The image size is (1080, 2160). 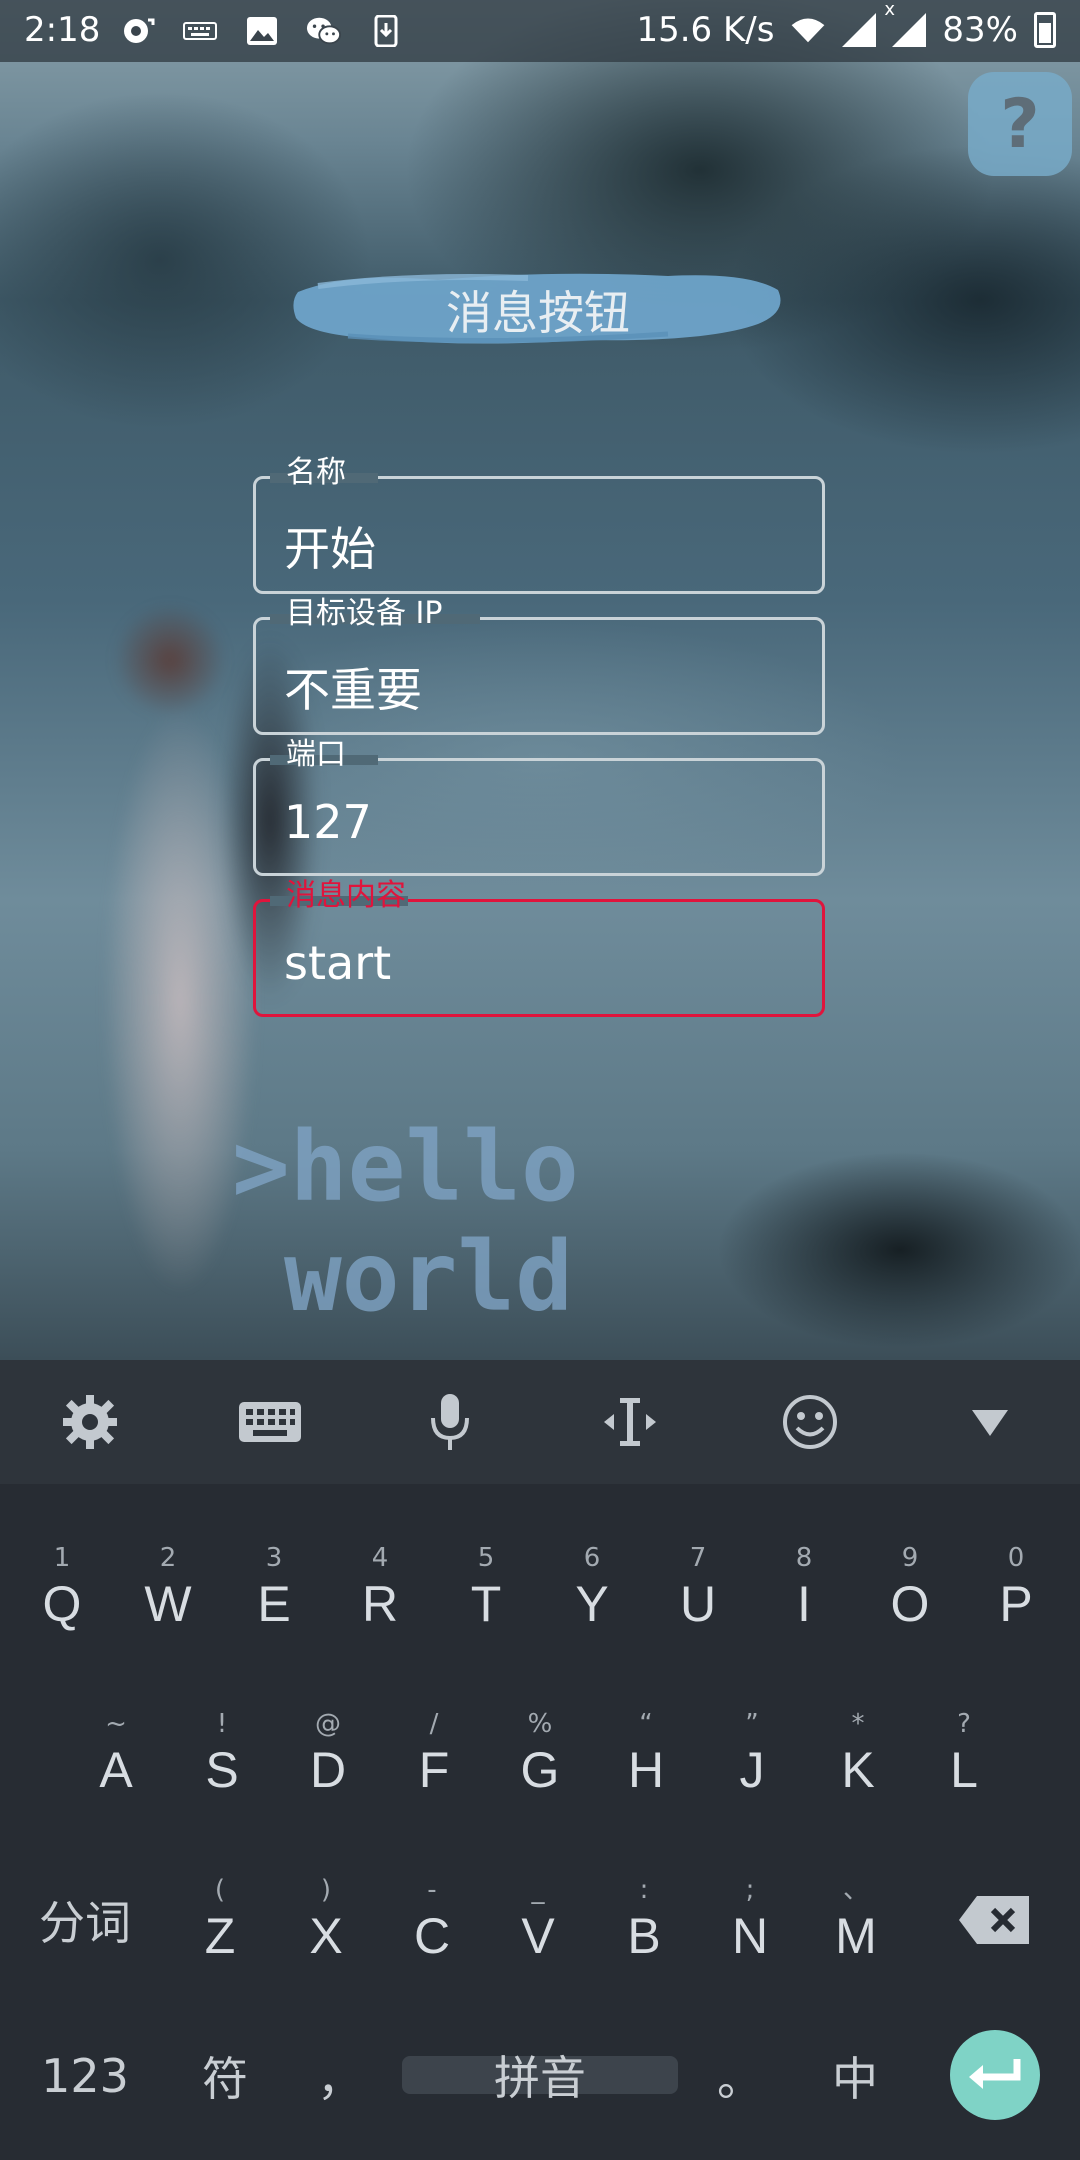 What do you see at coordinates (539, 665) in the screenshot?
I see `target-ip-field: 目标设备 IP 不重要` at bounding box center [539, 665].